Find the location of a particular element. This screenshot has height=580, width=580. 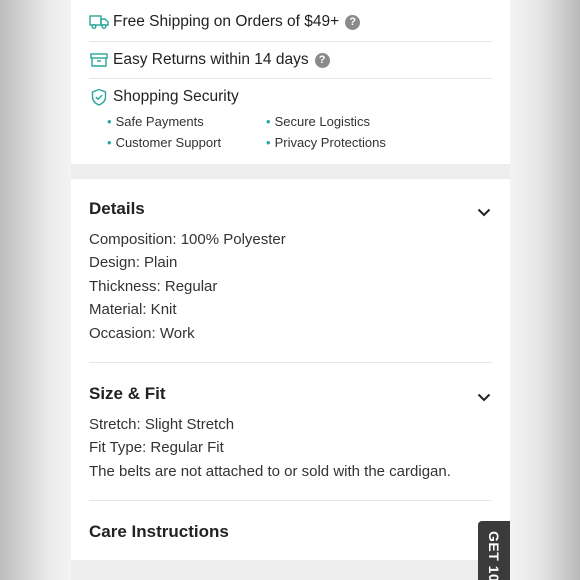

promo-floating-tab: GET 10 is located at coordinates (494, 550).